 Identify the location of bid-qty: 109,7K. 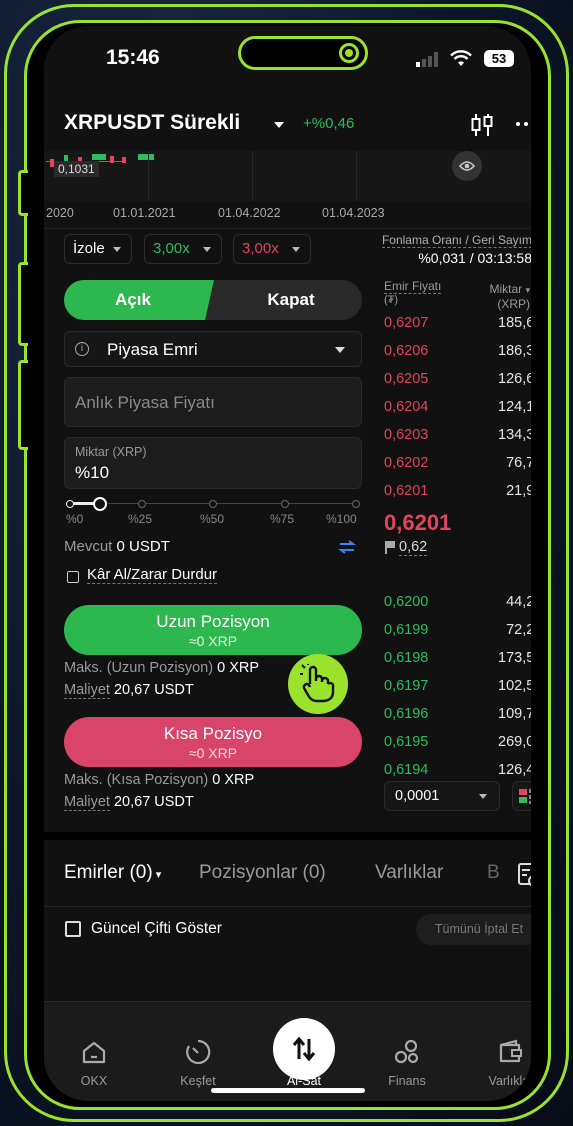
(514, 714).